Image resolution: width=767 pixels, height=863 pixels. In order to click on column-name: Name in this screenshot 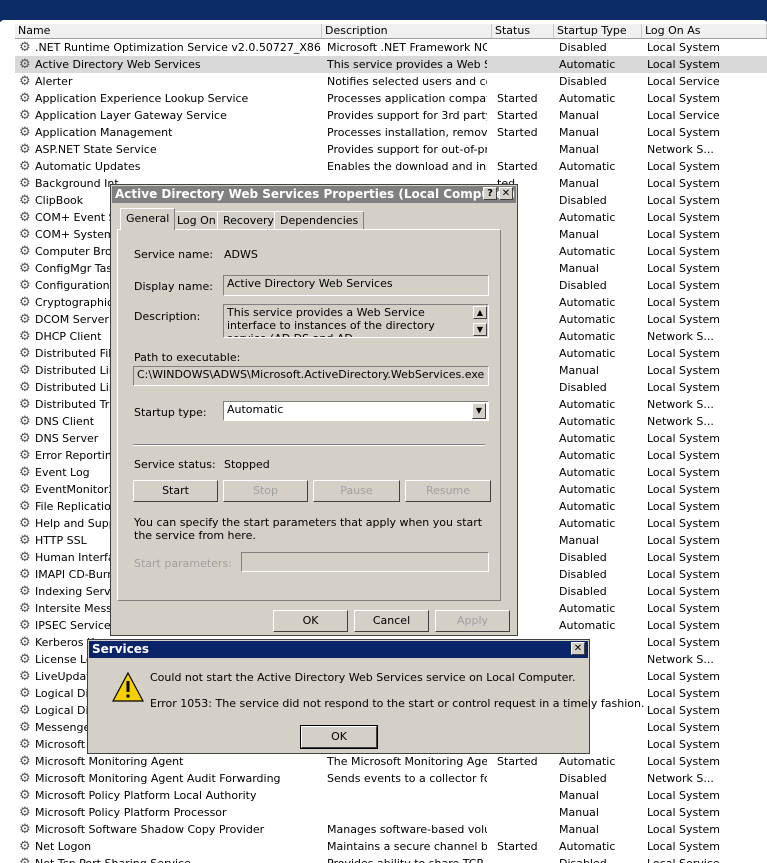, I will do `click(168, 31)`.